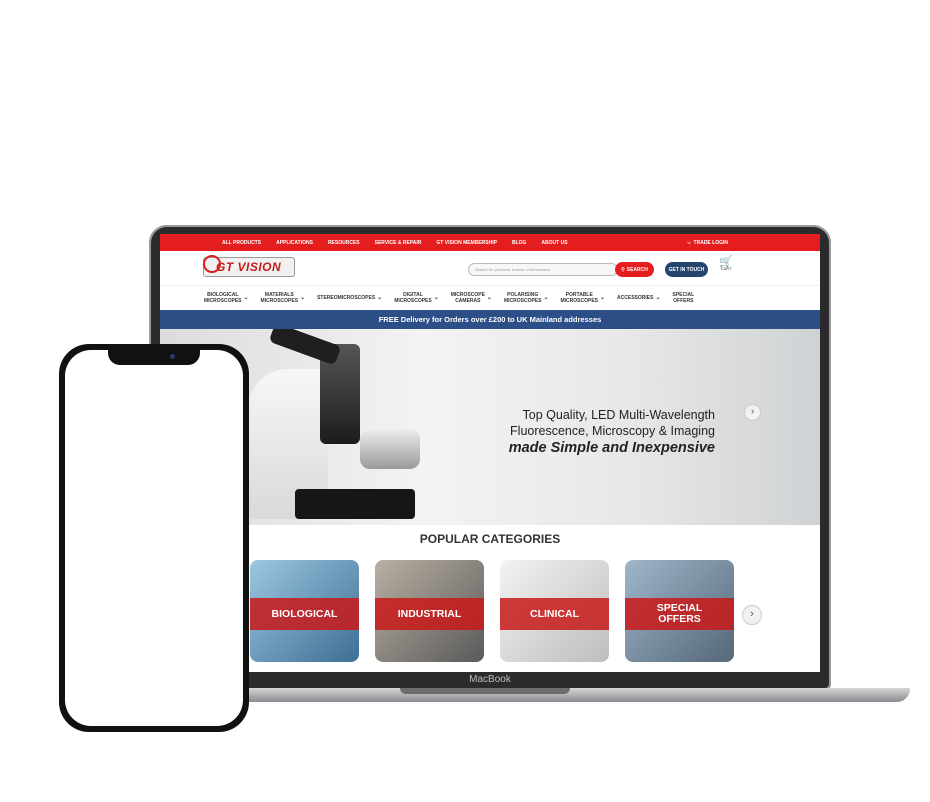 The image size is (930, 802). What do you see at coordinates (416, 298) in the screenshot?
I see `category-digital: DIGITAL MICROSCOPES ⌄` at bounding box center [416, 298].